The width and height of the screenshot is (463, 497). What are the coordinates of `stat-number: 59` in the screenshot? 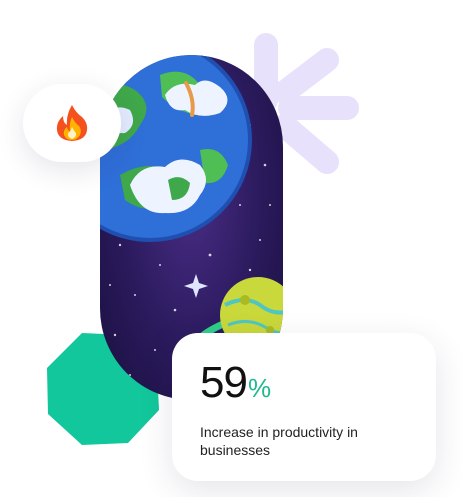 It's located at (224, 382).